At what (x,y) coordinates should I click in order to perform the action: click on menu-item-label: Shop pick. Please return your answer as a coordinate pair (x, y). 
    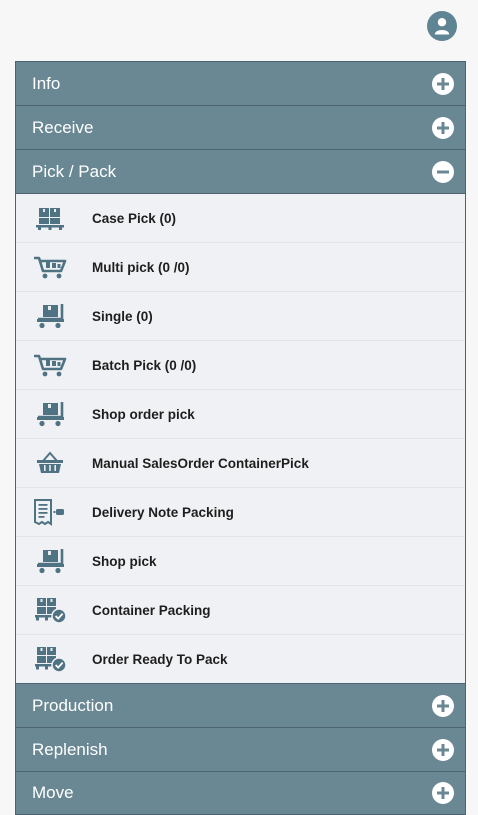
    Looking at the image, I should click on (124, 561).